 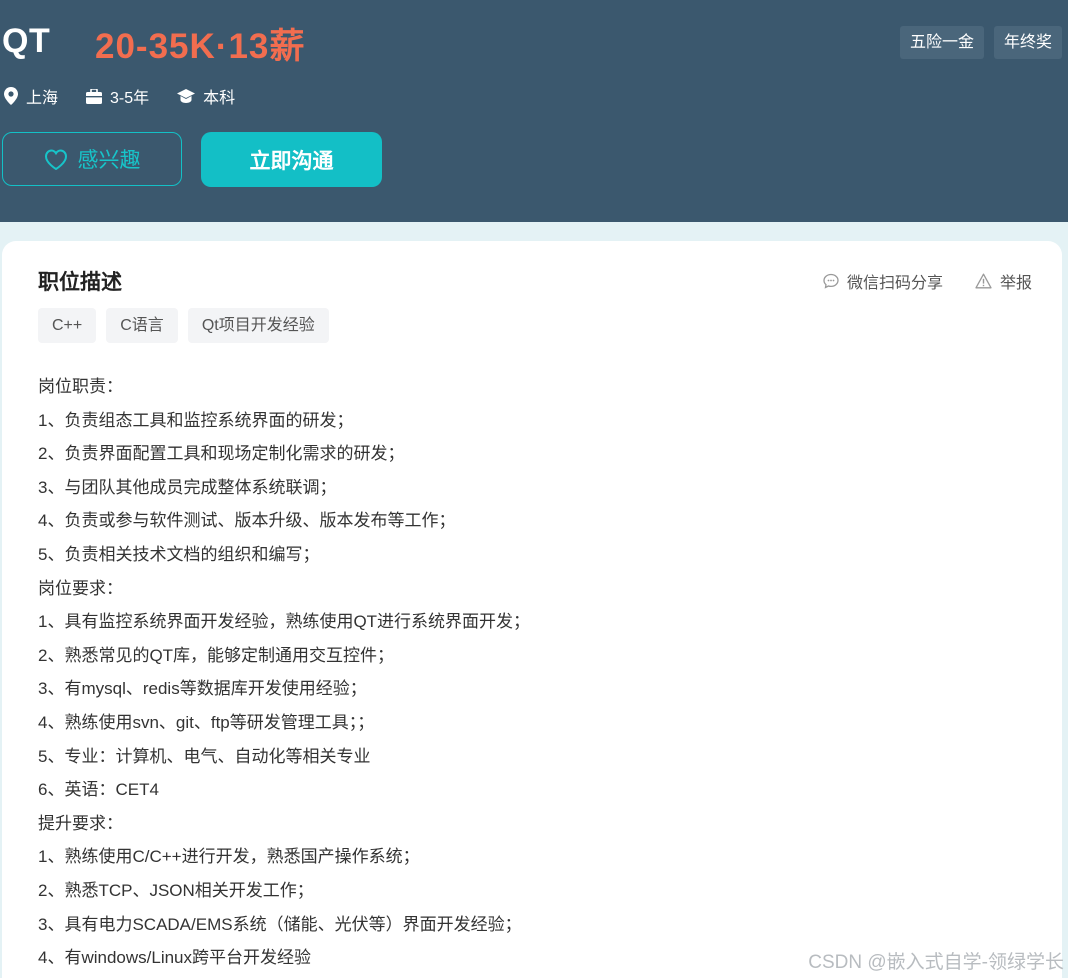 What do you see at coordinates (219, 98) in the screenshot?
I see `education-text: 本科` at bounding box center [219, 98].